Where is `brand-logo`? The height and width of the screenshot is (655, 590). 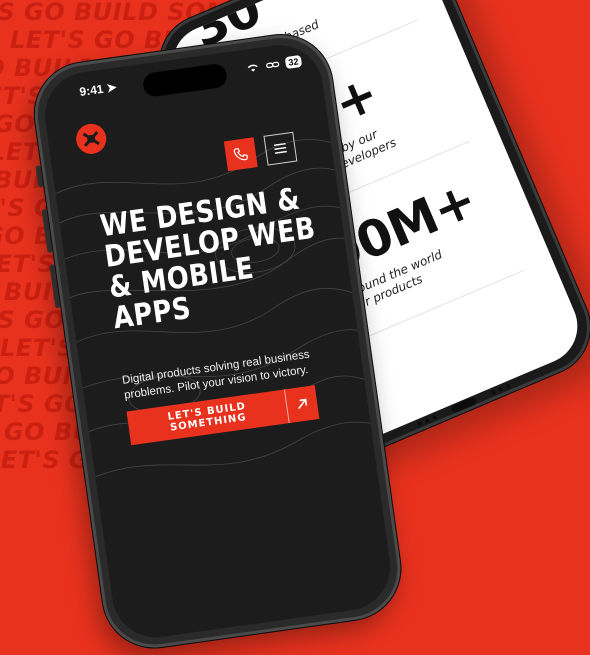 brand-logo is located at coordinates (91, 138).